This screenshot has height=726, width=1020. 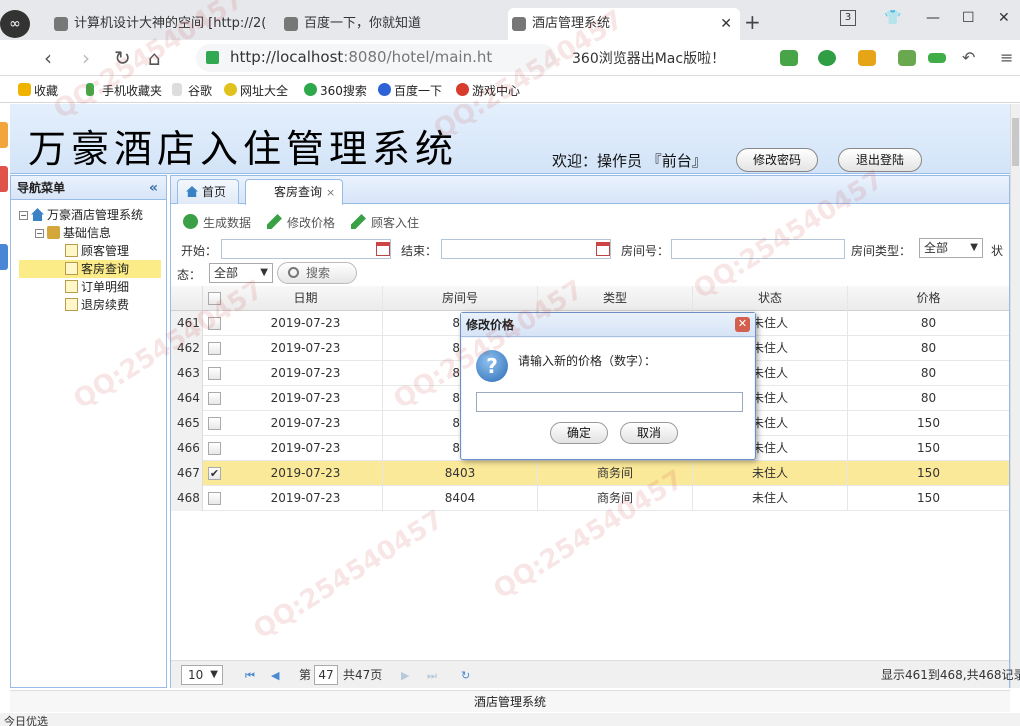 What do you see at coordinates (465, 675) in the screenshot?
I see `refresh-icon: ↻` at bounding box center [465, 675].